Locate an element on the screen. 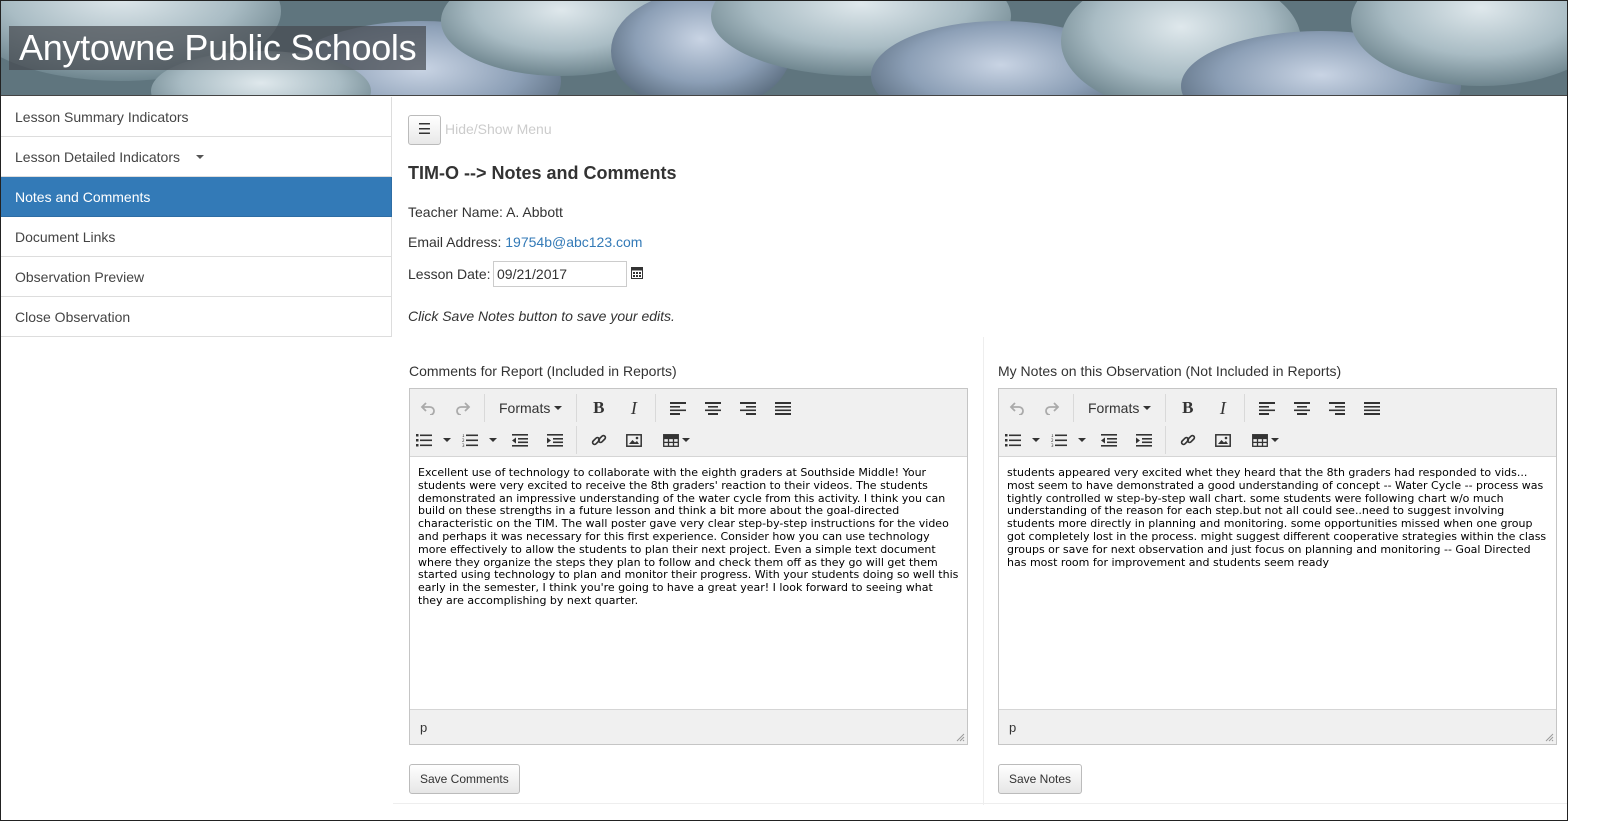  sidebar-item-observation-preview: Observation Preview is located at coordinates (196, 277).